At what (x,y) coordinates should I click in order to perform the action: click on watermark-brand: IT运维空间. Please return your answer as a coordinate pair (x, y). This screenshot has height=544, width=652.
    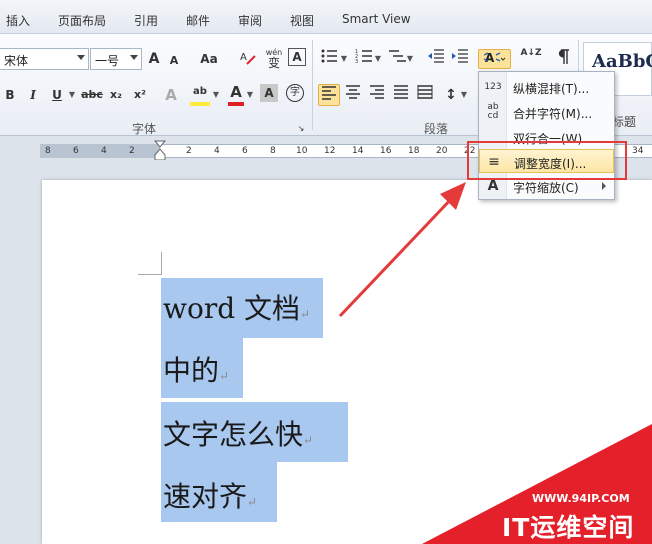
    Looking at the image, I should click on (568, 527).